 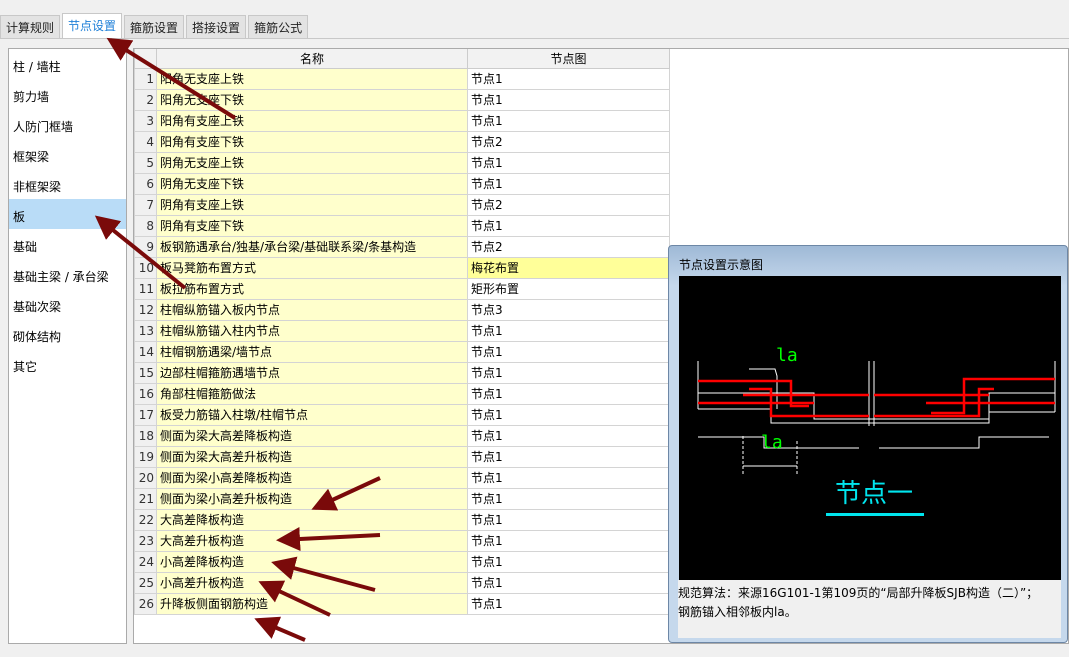 What do you see at coordinates (312, 78) in the screenshot?
I see `setting-name: 阳角无支座上铁` at bounding box center [312, 78].